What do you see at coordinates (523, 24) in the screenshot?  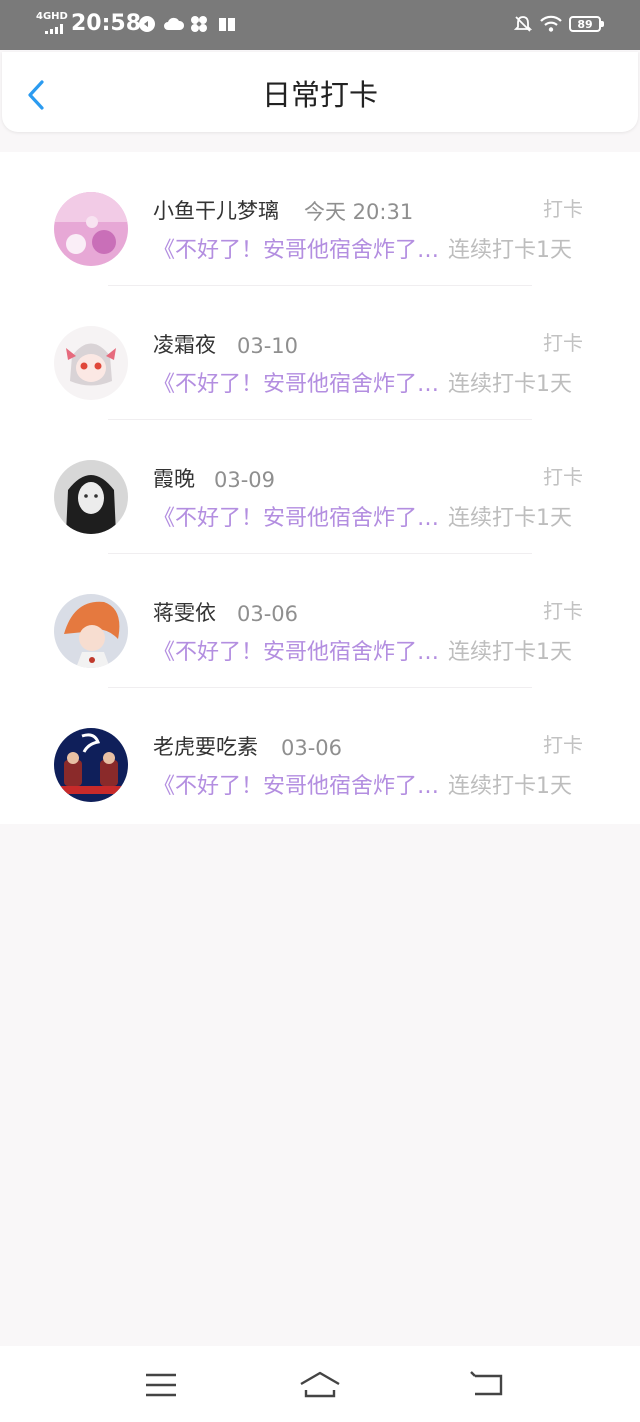 I see `mute-bell-icon` at bounding box center [523, 24].